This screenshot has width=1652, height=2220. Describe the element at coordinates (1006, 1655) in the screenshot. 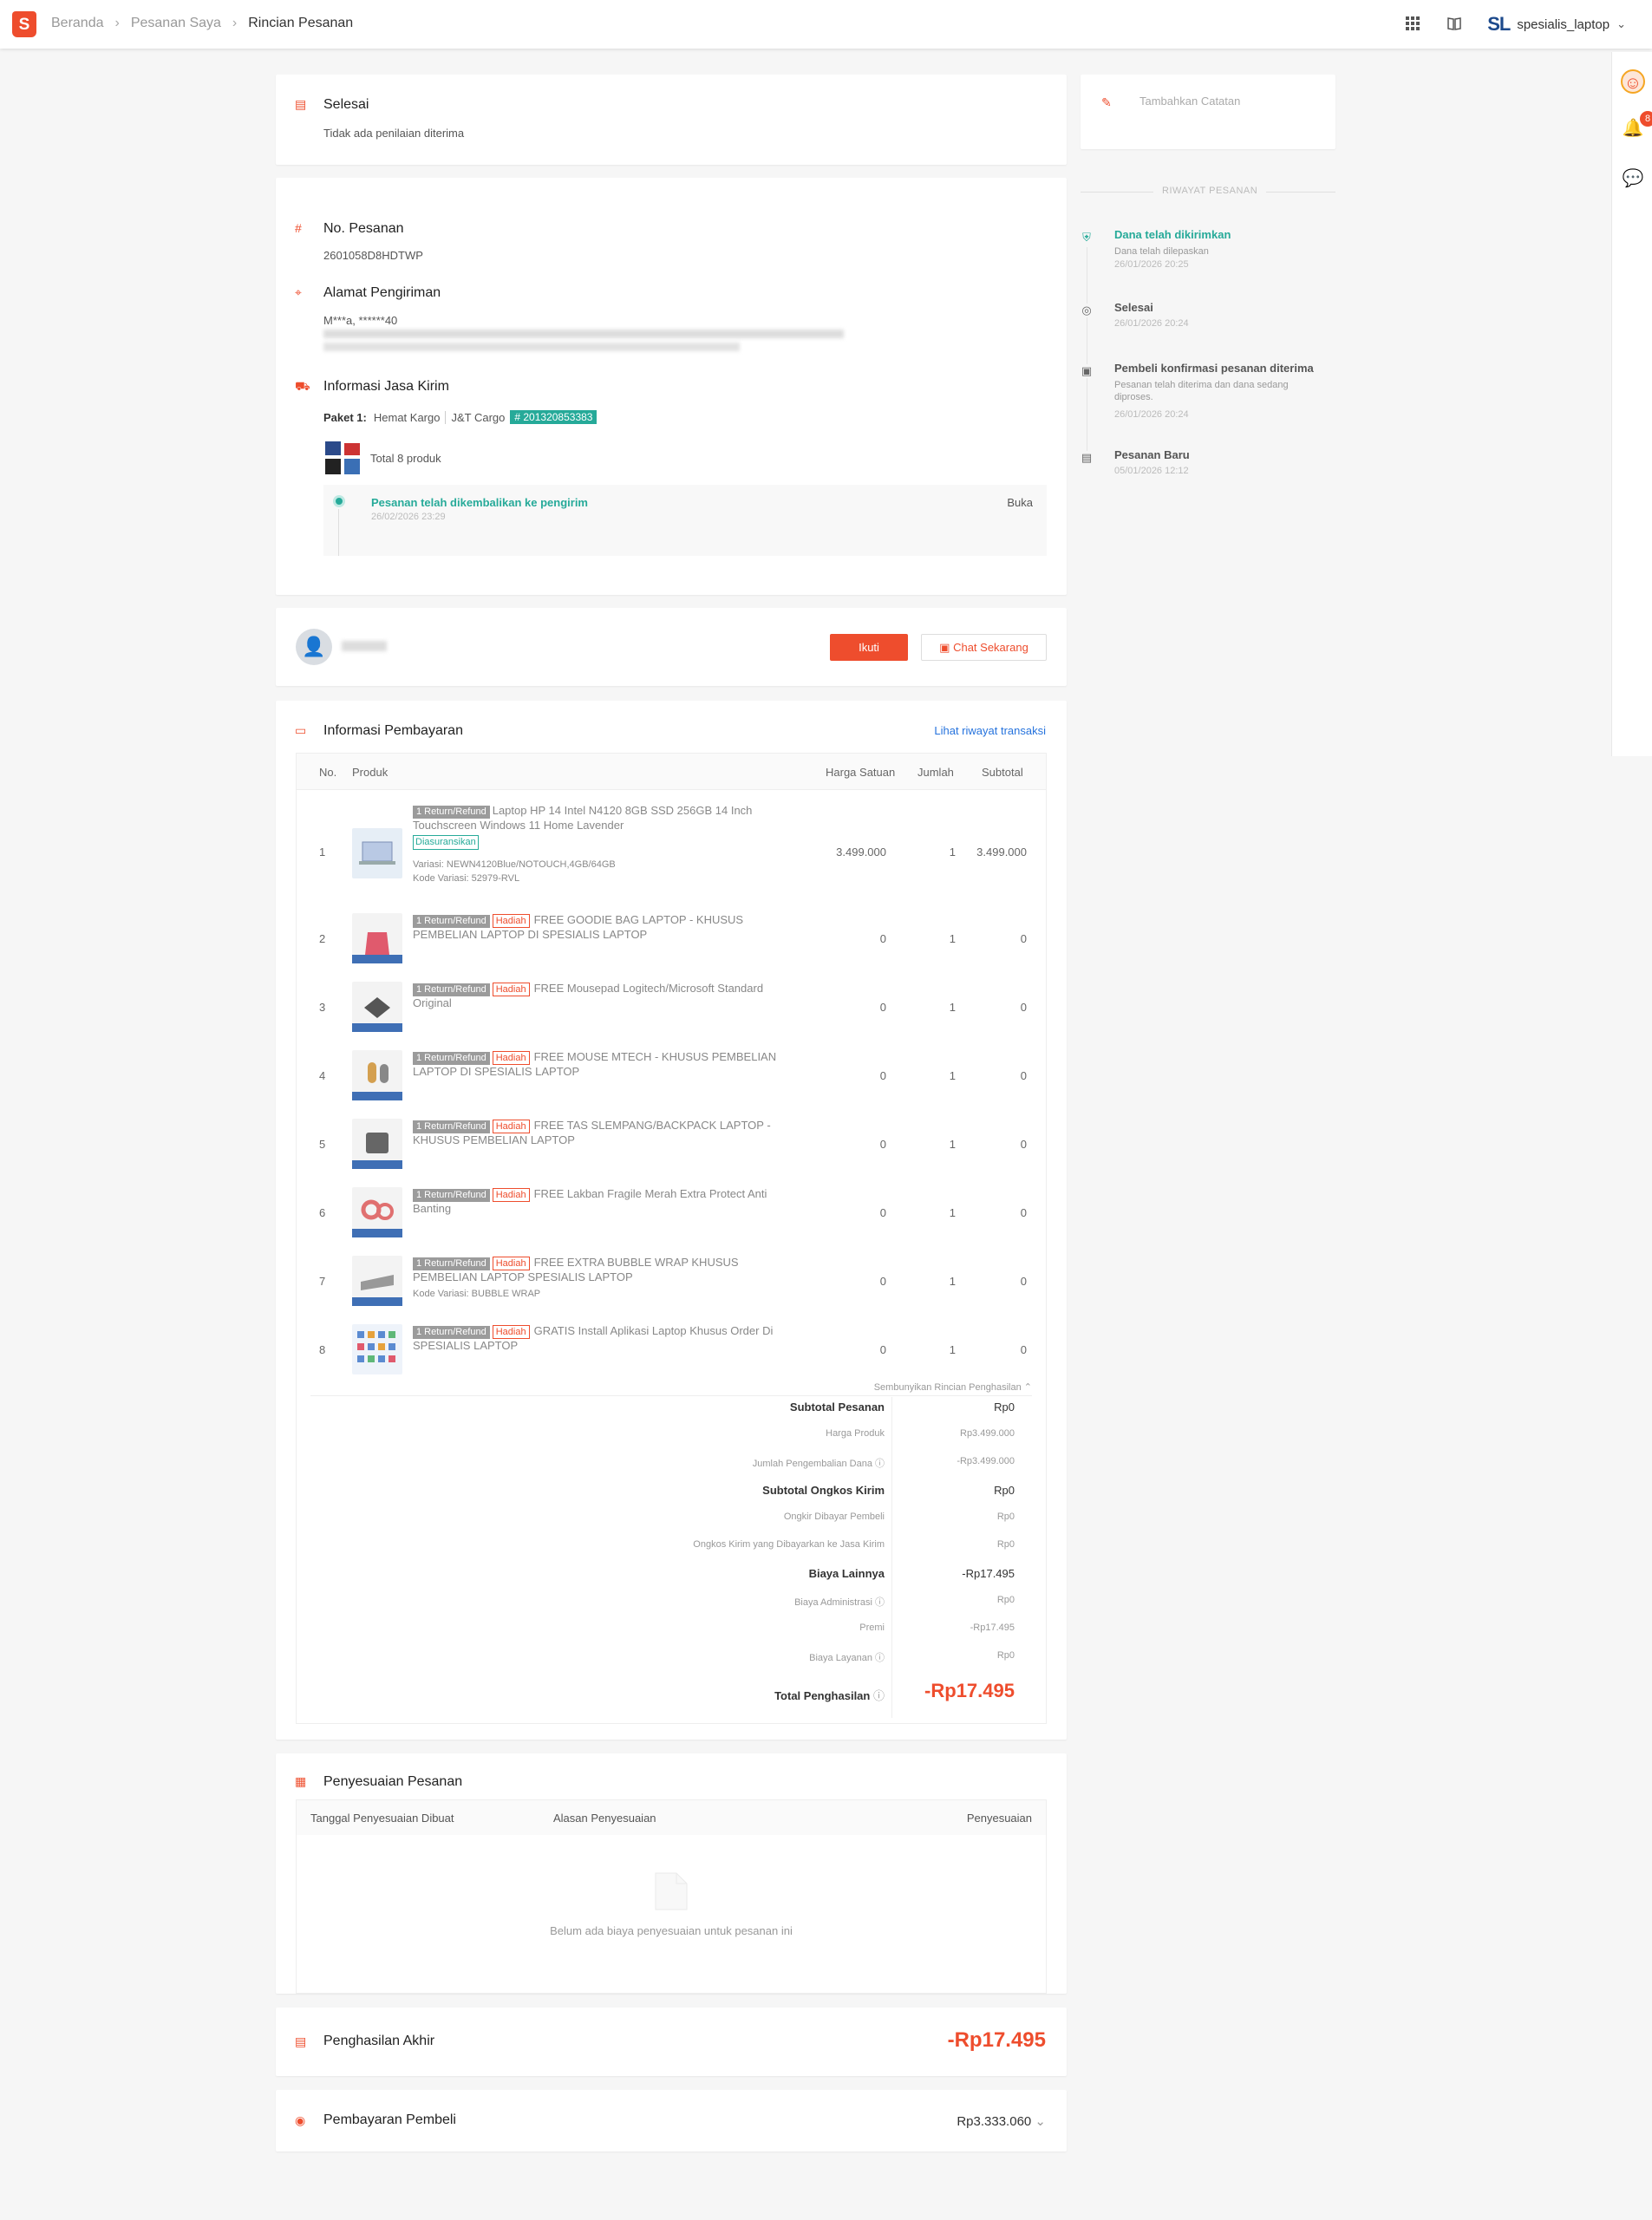

I see `summary-value: Rp0` at that location.